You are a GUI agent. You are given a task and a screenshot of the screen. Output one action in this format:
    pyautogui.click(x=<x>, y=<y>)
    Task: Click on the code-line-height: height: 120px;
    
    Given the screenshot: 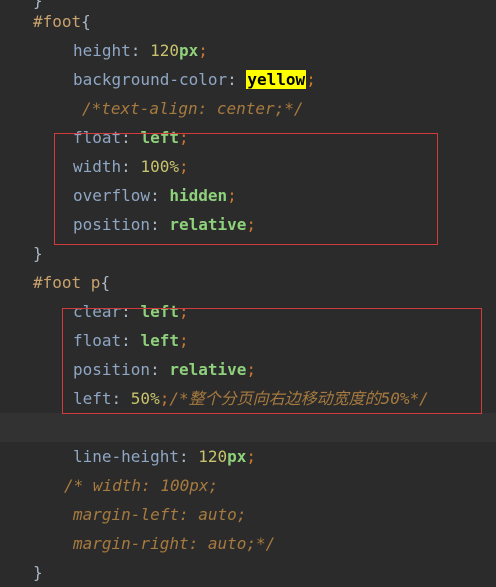 What is the action you would take?
    pyautogui.click(x=140, y=50)
    